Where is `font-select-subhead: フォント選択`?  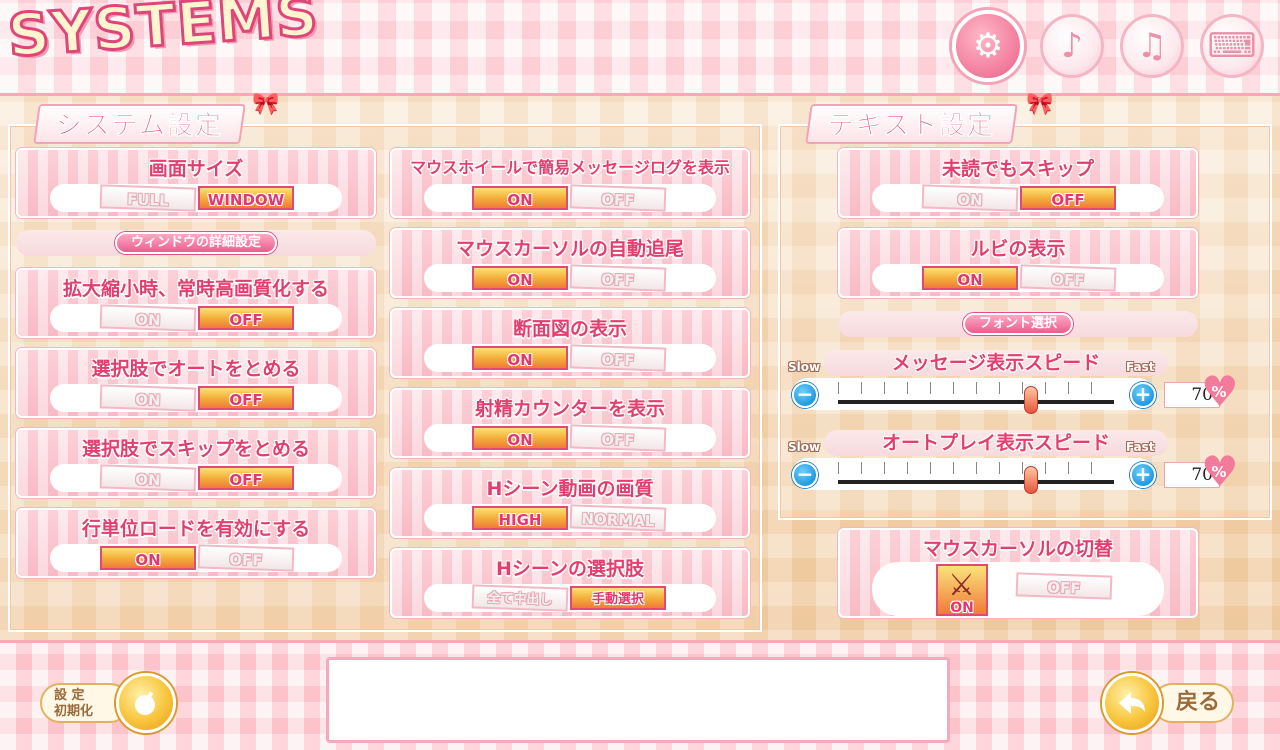
font-select-subhead: フォント選択 is located at coordinates (1018, 324).